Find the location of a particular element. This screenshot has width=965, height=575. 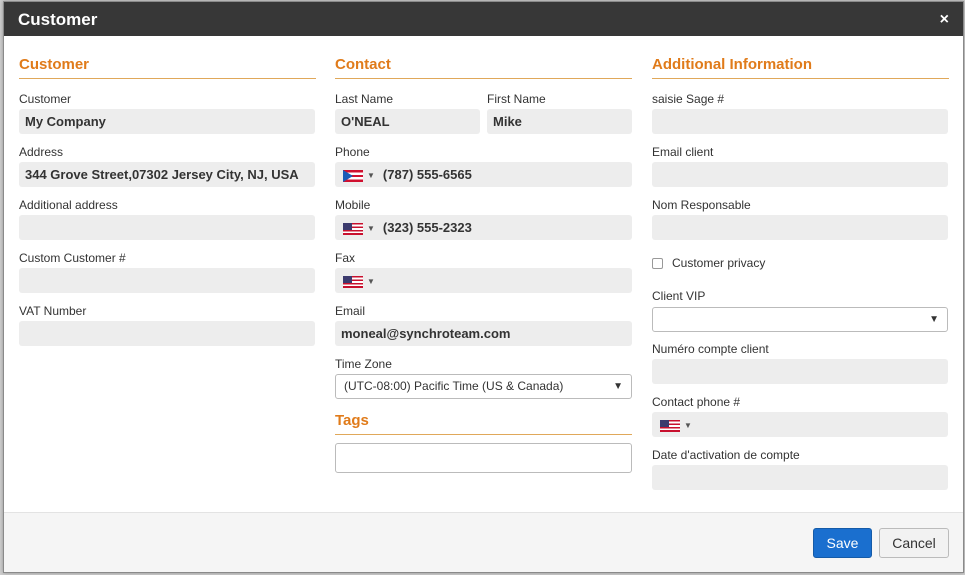

mobile-field: ▼ (323) 555-2323 is located at coordinates (483, 227).